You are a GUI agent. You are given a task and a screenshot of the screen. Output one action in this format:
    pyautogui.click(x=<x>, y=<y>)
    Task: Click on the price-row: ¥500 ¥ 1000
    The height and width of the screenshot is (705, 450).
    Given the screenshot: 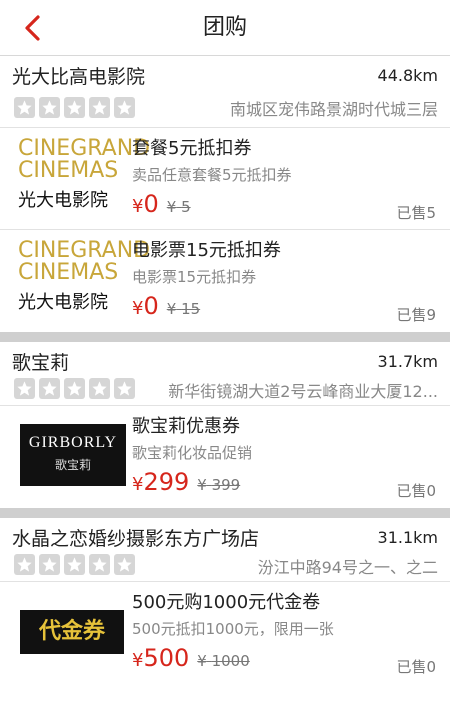 What is the action you would take?
    pyautogui.click(x=191, y=658)
    